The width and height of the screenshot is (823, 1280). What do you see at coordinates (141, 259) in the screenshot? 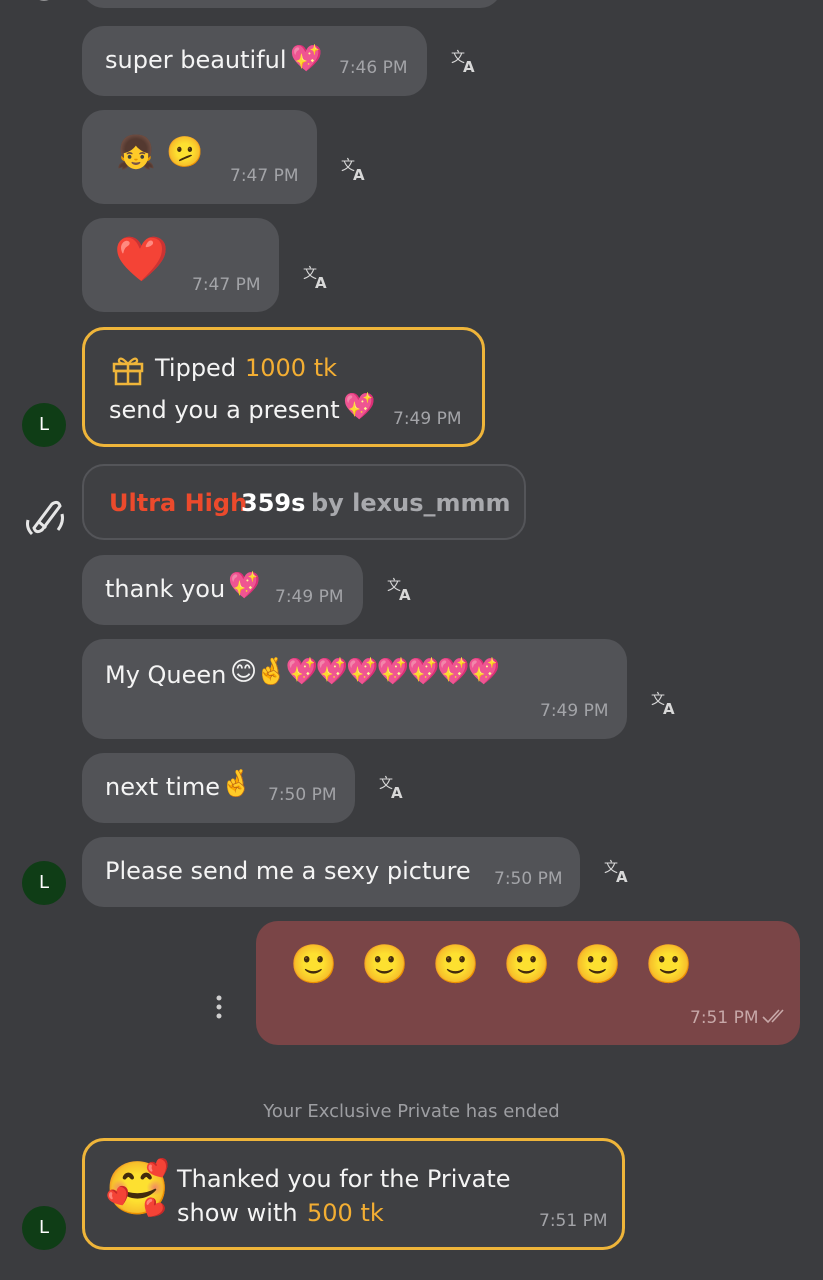
I see `red-heart-emoji: ❤️` at bounding box center [141, 259].